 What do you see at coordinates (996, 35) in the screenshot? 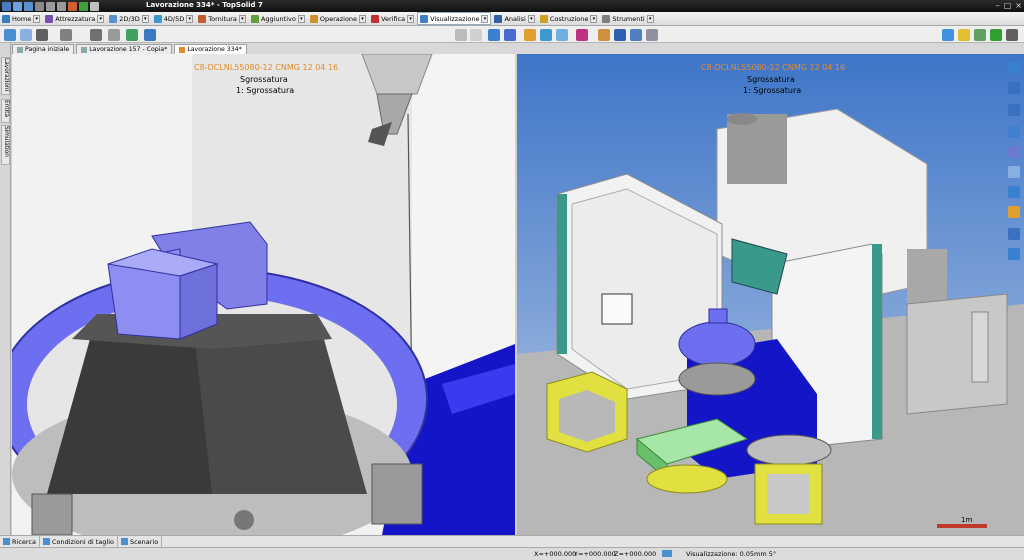
I see `check-icon` at bounding box center [996, 35].